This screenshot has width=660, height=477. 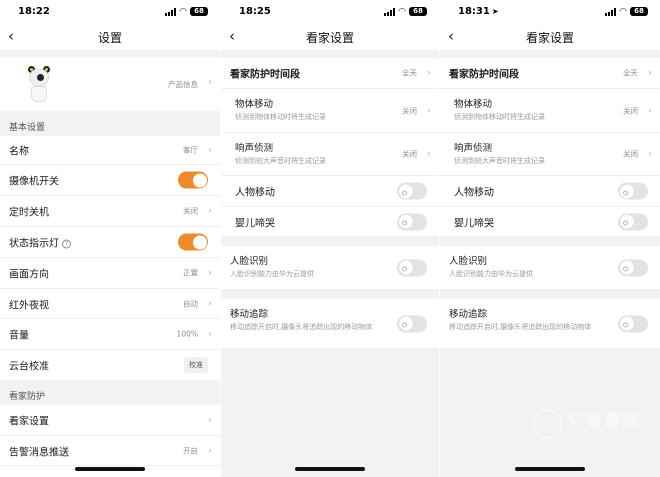 I want to click on location-arrow-icon: ➤, so click(x=495, y=11).